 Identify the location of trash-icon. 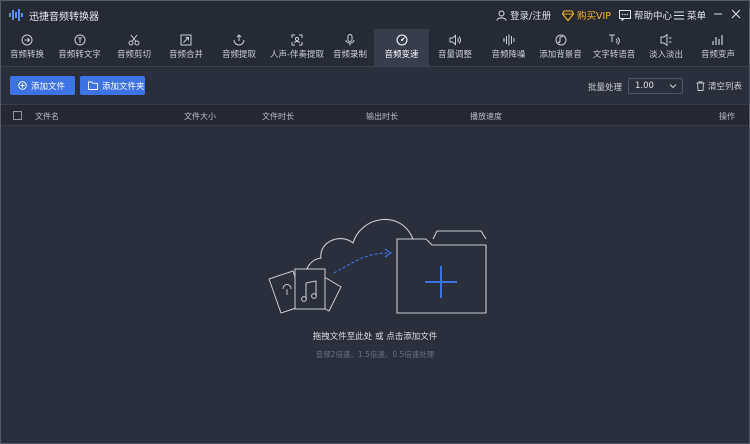
(700, 86).